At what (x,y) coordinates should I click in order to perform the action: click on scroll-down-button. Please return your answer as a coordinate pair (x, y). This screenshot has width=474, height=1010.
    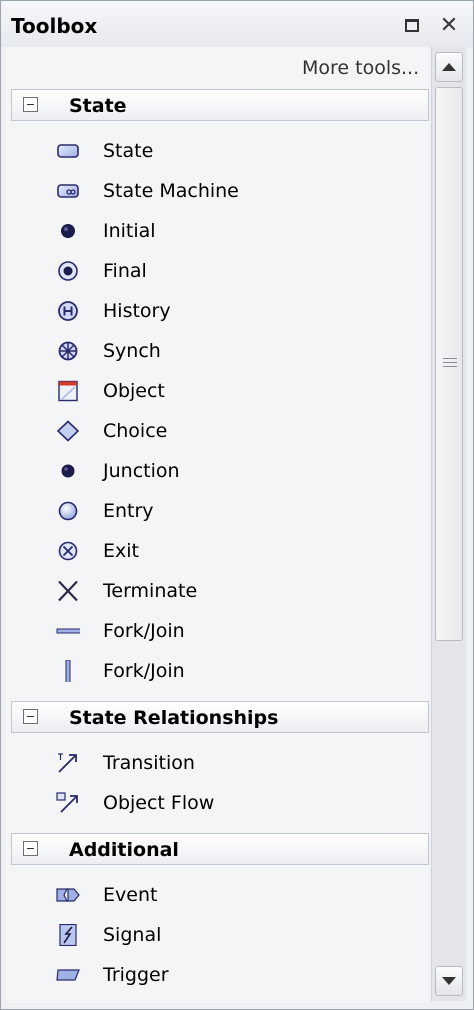
    Looking at the image, I should click on (449, 981).